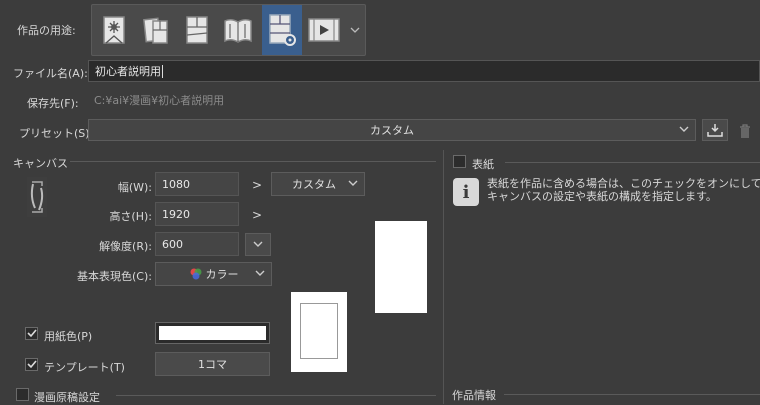  What do you see at coordinates (162, 71) in the screenshot?
I see `text-caret` at bounding box center [162, 71].